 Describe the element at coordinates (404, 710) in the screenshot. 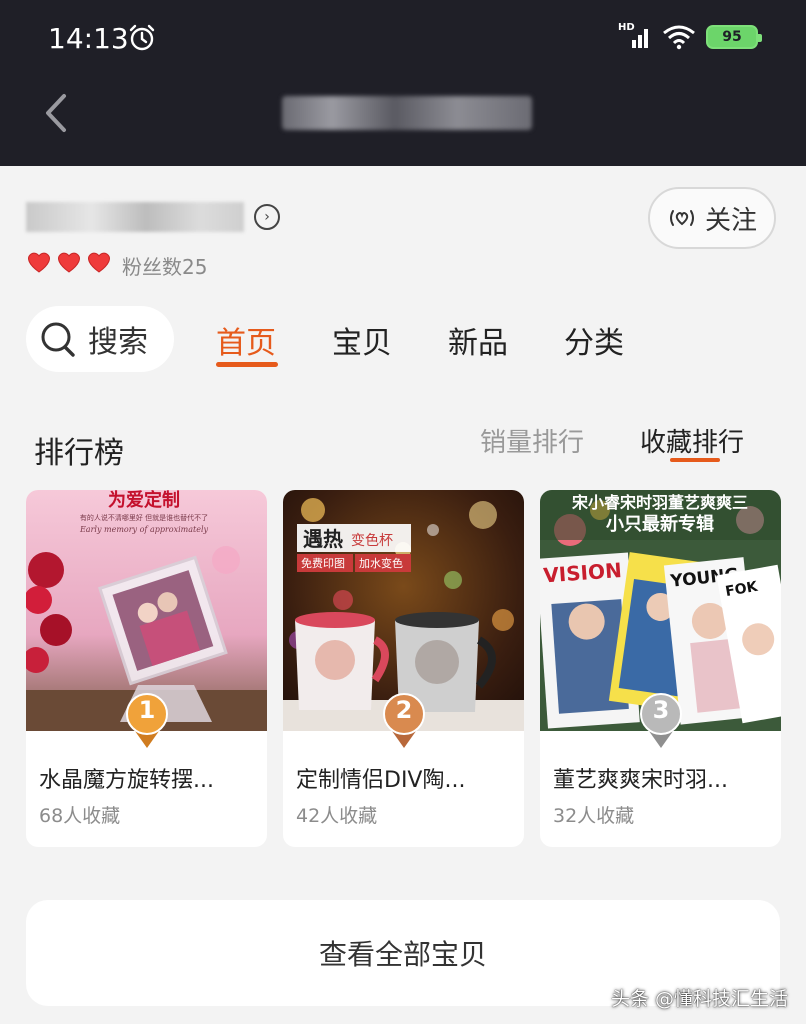

I see `rank-number: 2` at that location.